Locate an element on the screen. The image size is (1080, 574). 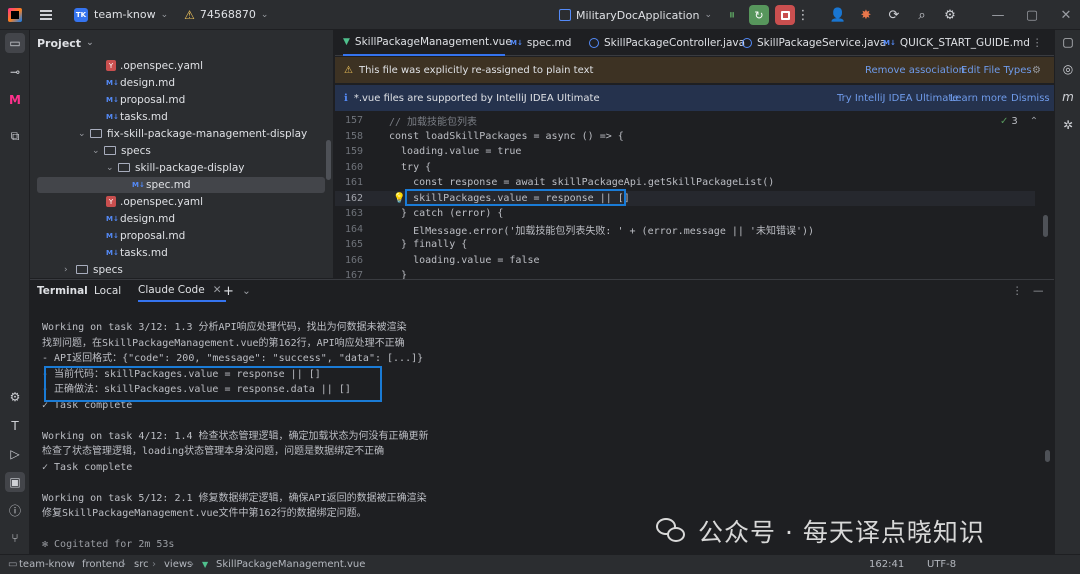
editor-scrollbar is located at coordinates (1045, 226).